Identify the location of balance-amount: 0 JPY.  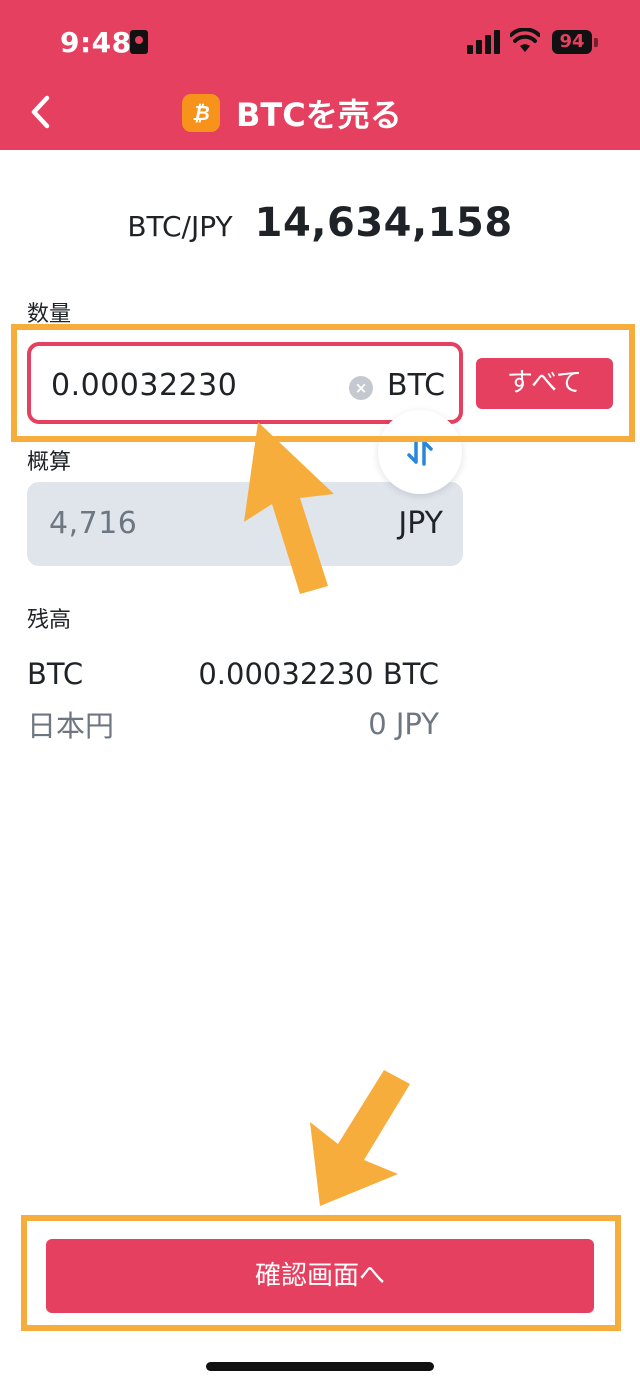
(403, 724).